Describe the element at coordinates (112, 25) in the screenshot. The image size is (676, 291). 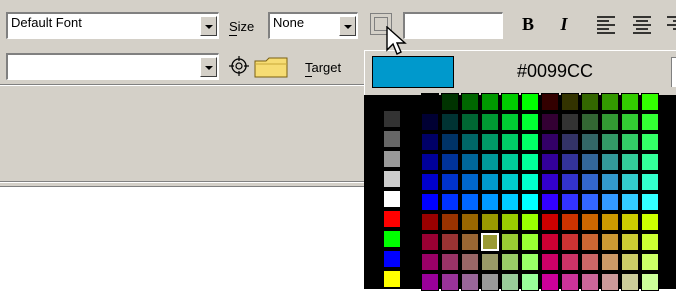
I see `font-combo: Default Font` at that location.